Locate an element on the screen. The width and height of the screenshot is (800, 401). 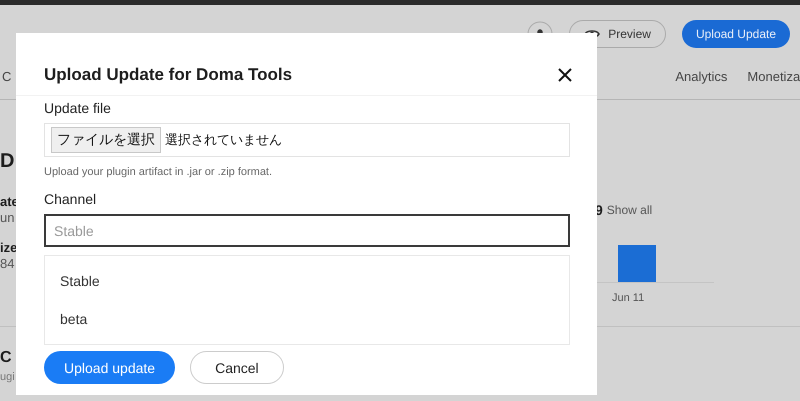
tab: Monetiza is located at coordinates (773, 77).